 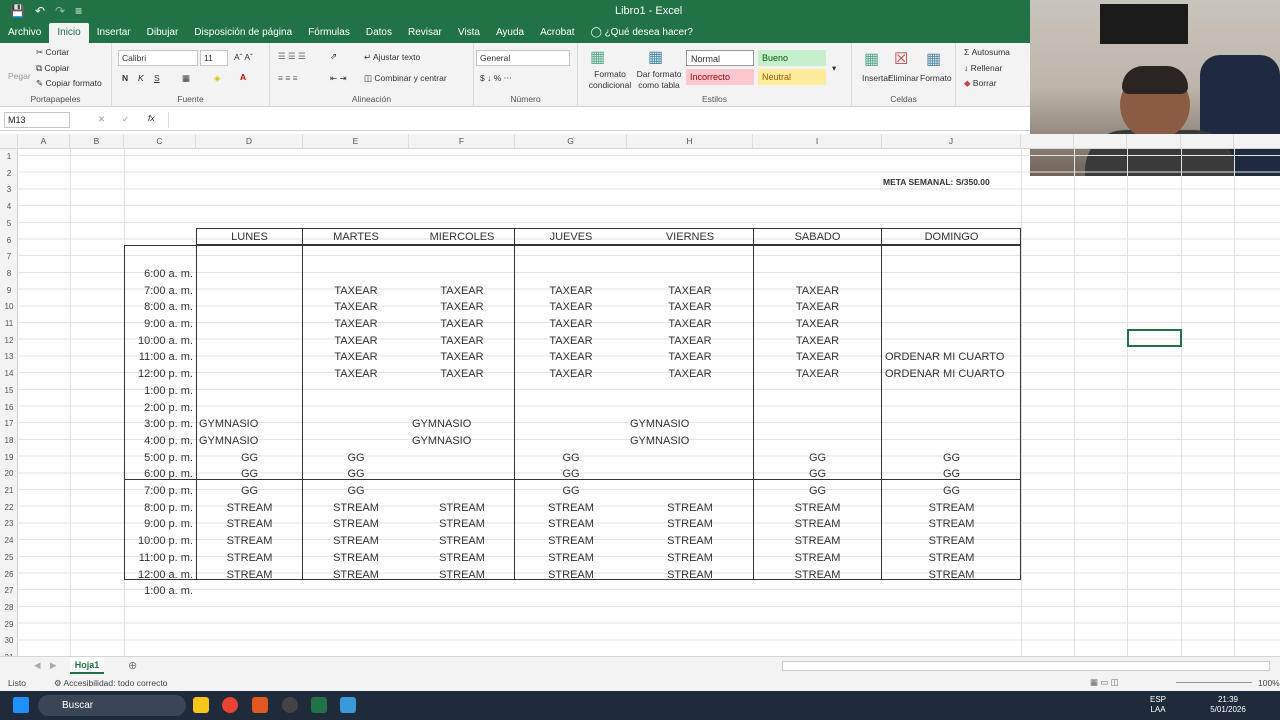 I want to click on time-cell: 5:00 p. m., so click(x=160, y=458).